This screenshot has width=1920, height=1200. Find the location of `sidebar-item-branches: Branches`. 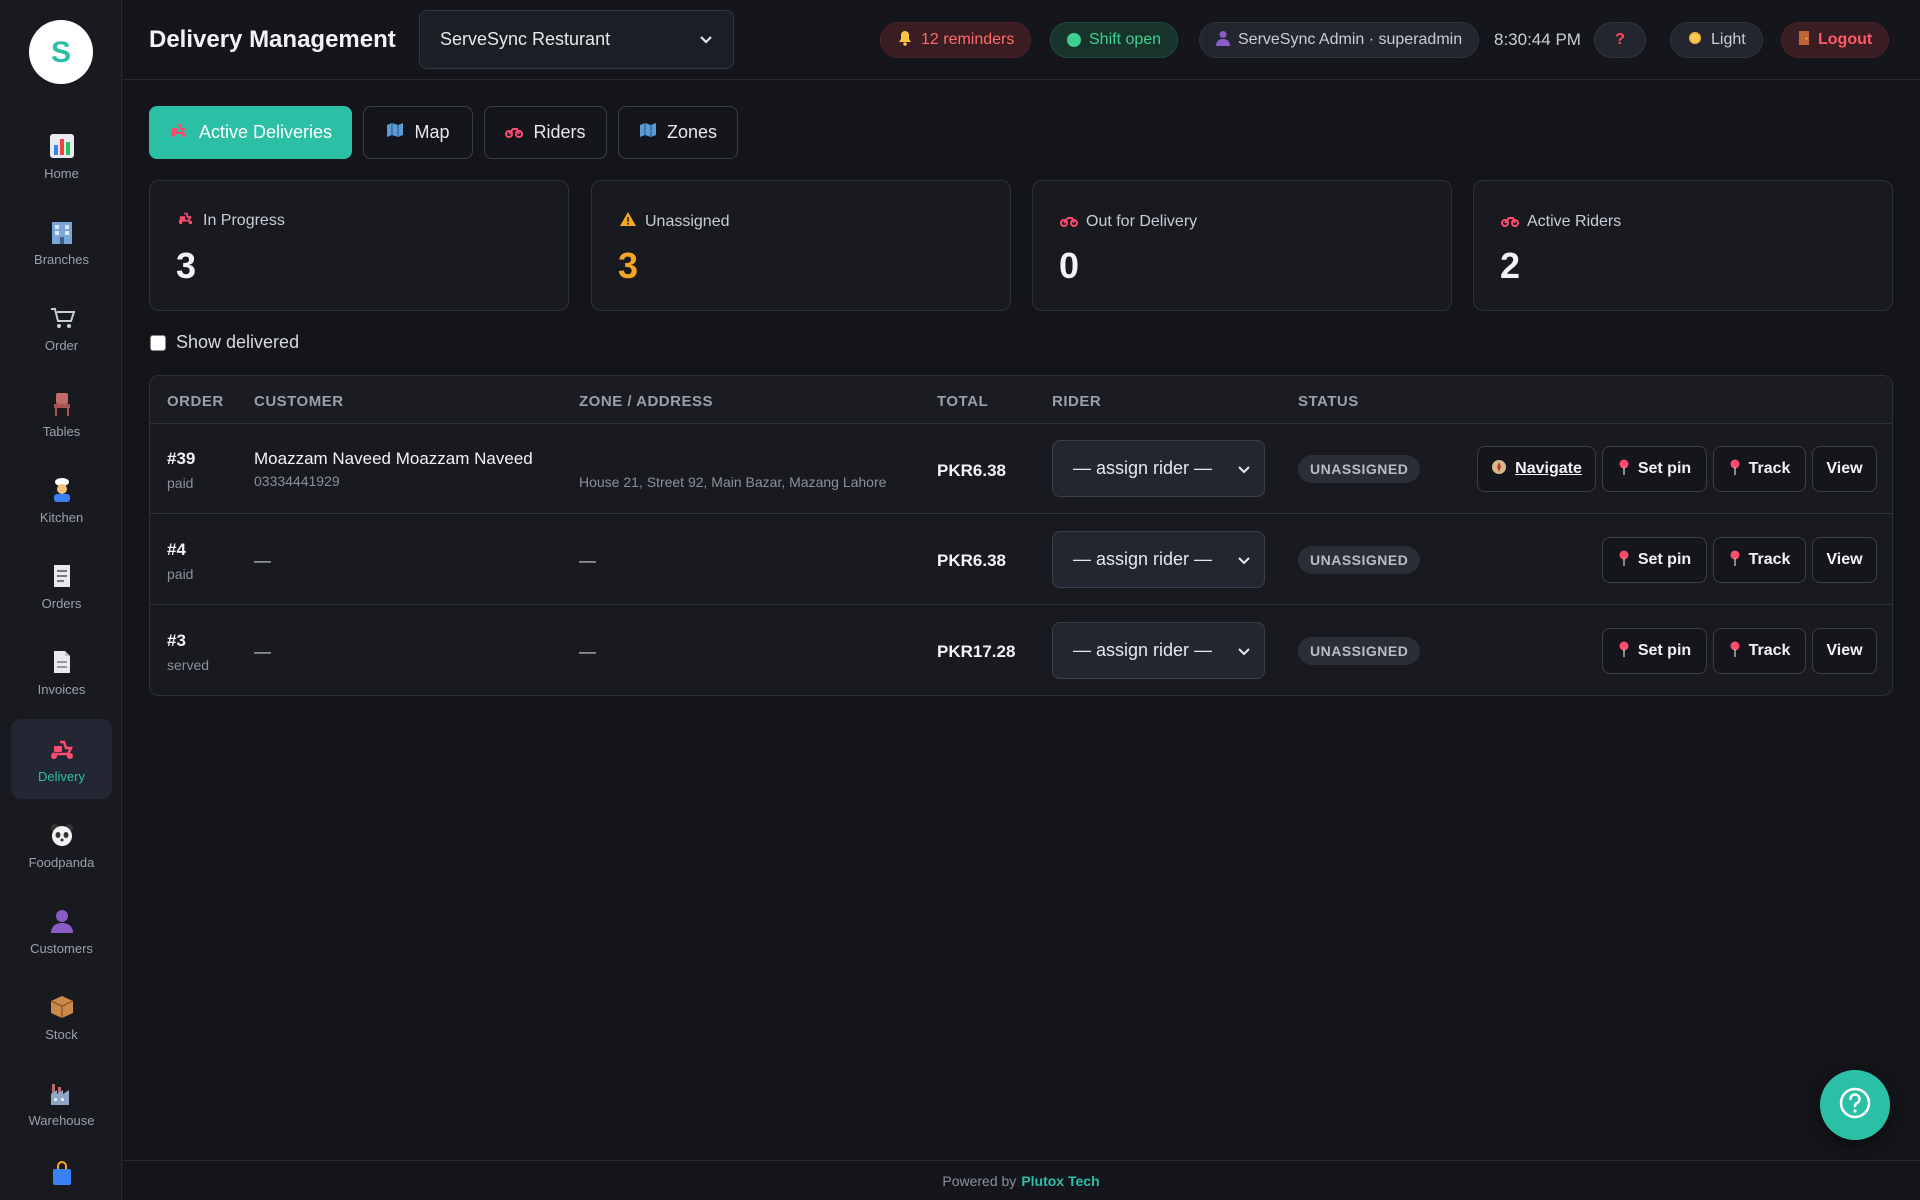

sidebar-item-branches: Branches is located at coordinates (61, 242).